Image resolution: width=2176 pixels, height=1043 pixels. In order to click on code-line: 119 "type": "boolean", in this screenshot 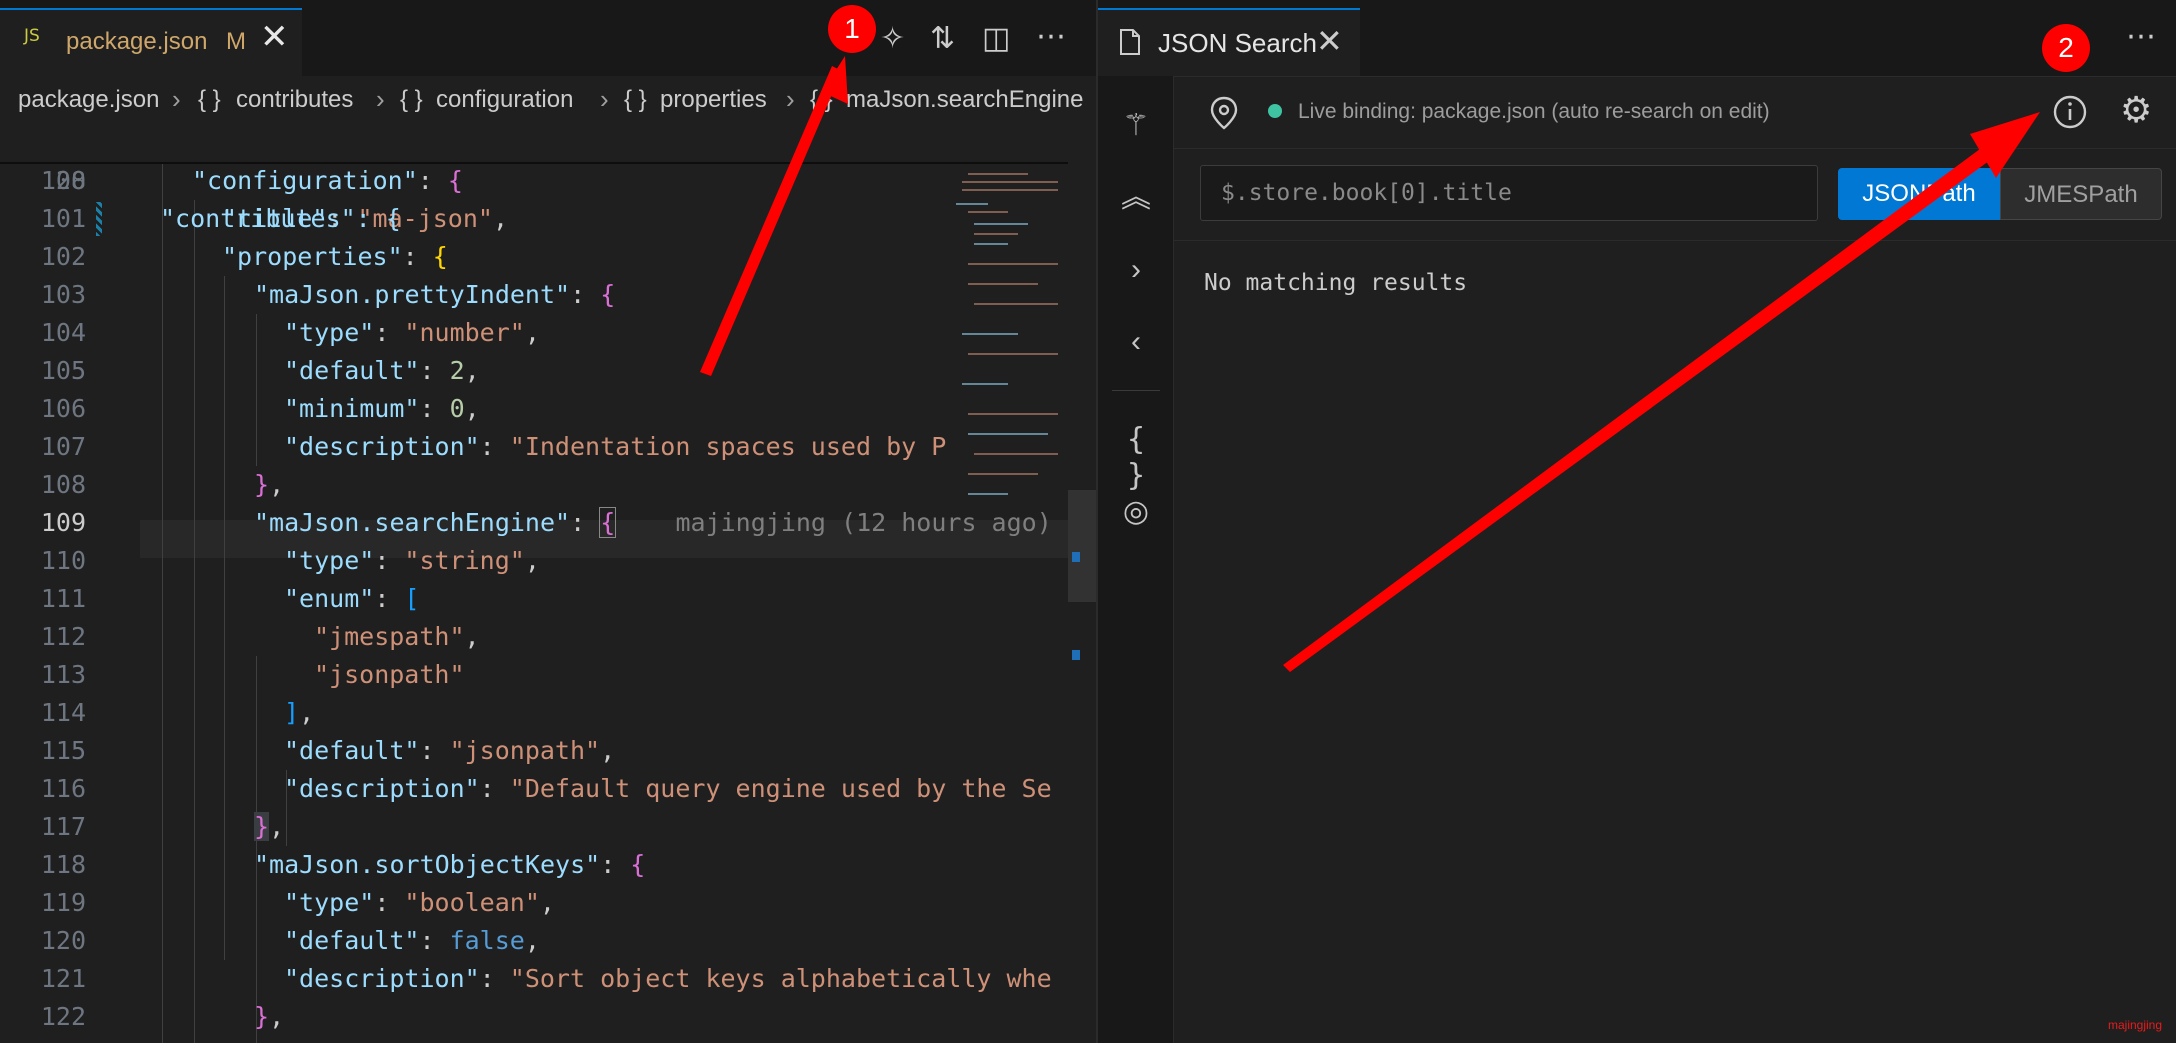, I will do `click(297, 902)`.